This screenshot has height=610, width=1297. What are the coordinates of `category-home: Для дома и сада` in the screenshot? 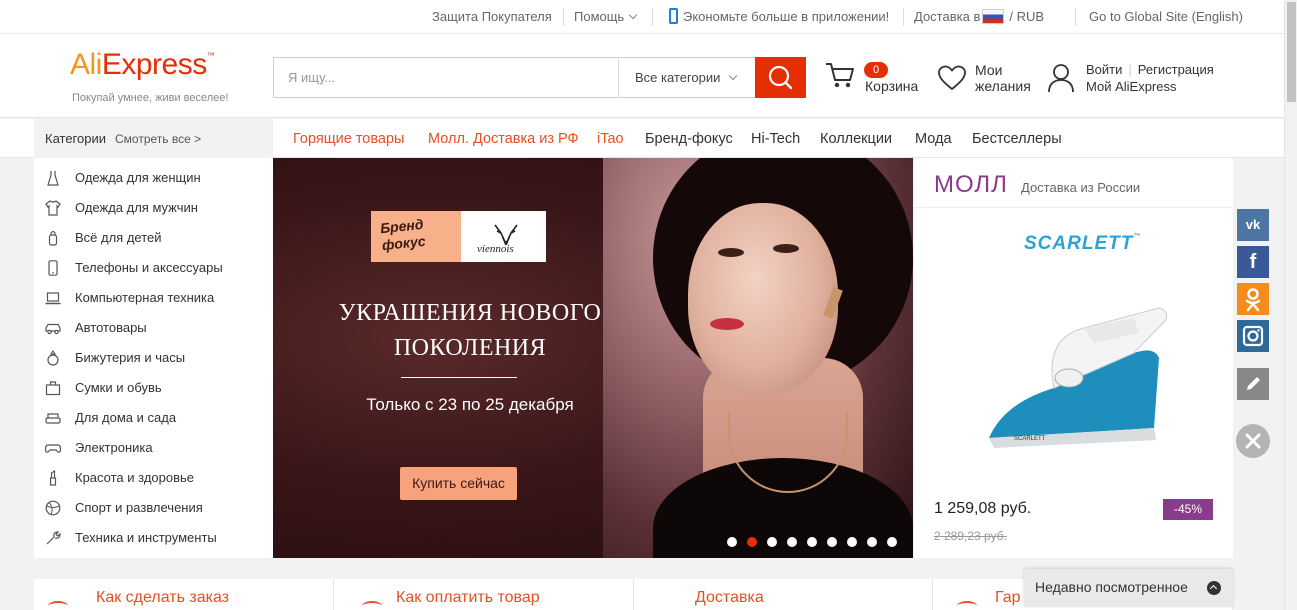 It's located at (153, 418).